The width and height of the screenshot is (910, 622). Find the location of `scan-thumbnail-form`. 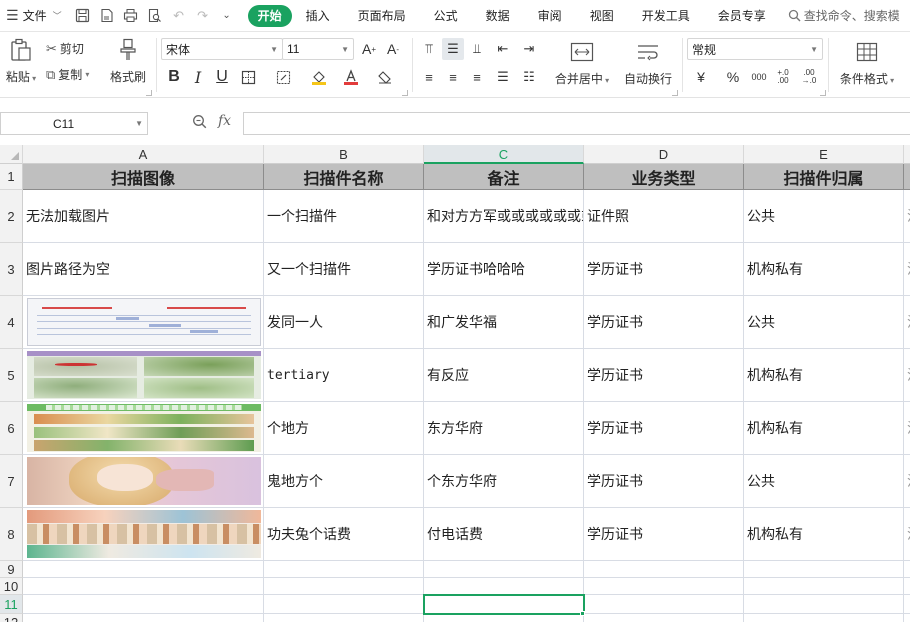

scan-thumbnail-form is located at coordinates (144, 322).